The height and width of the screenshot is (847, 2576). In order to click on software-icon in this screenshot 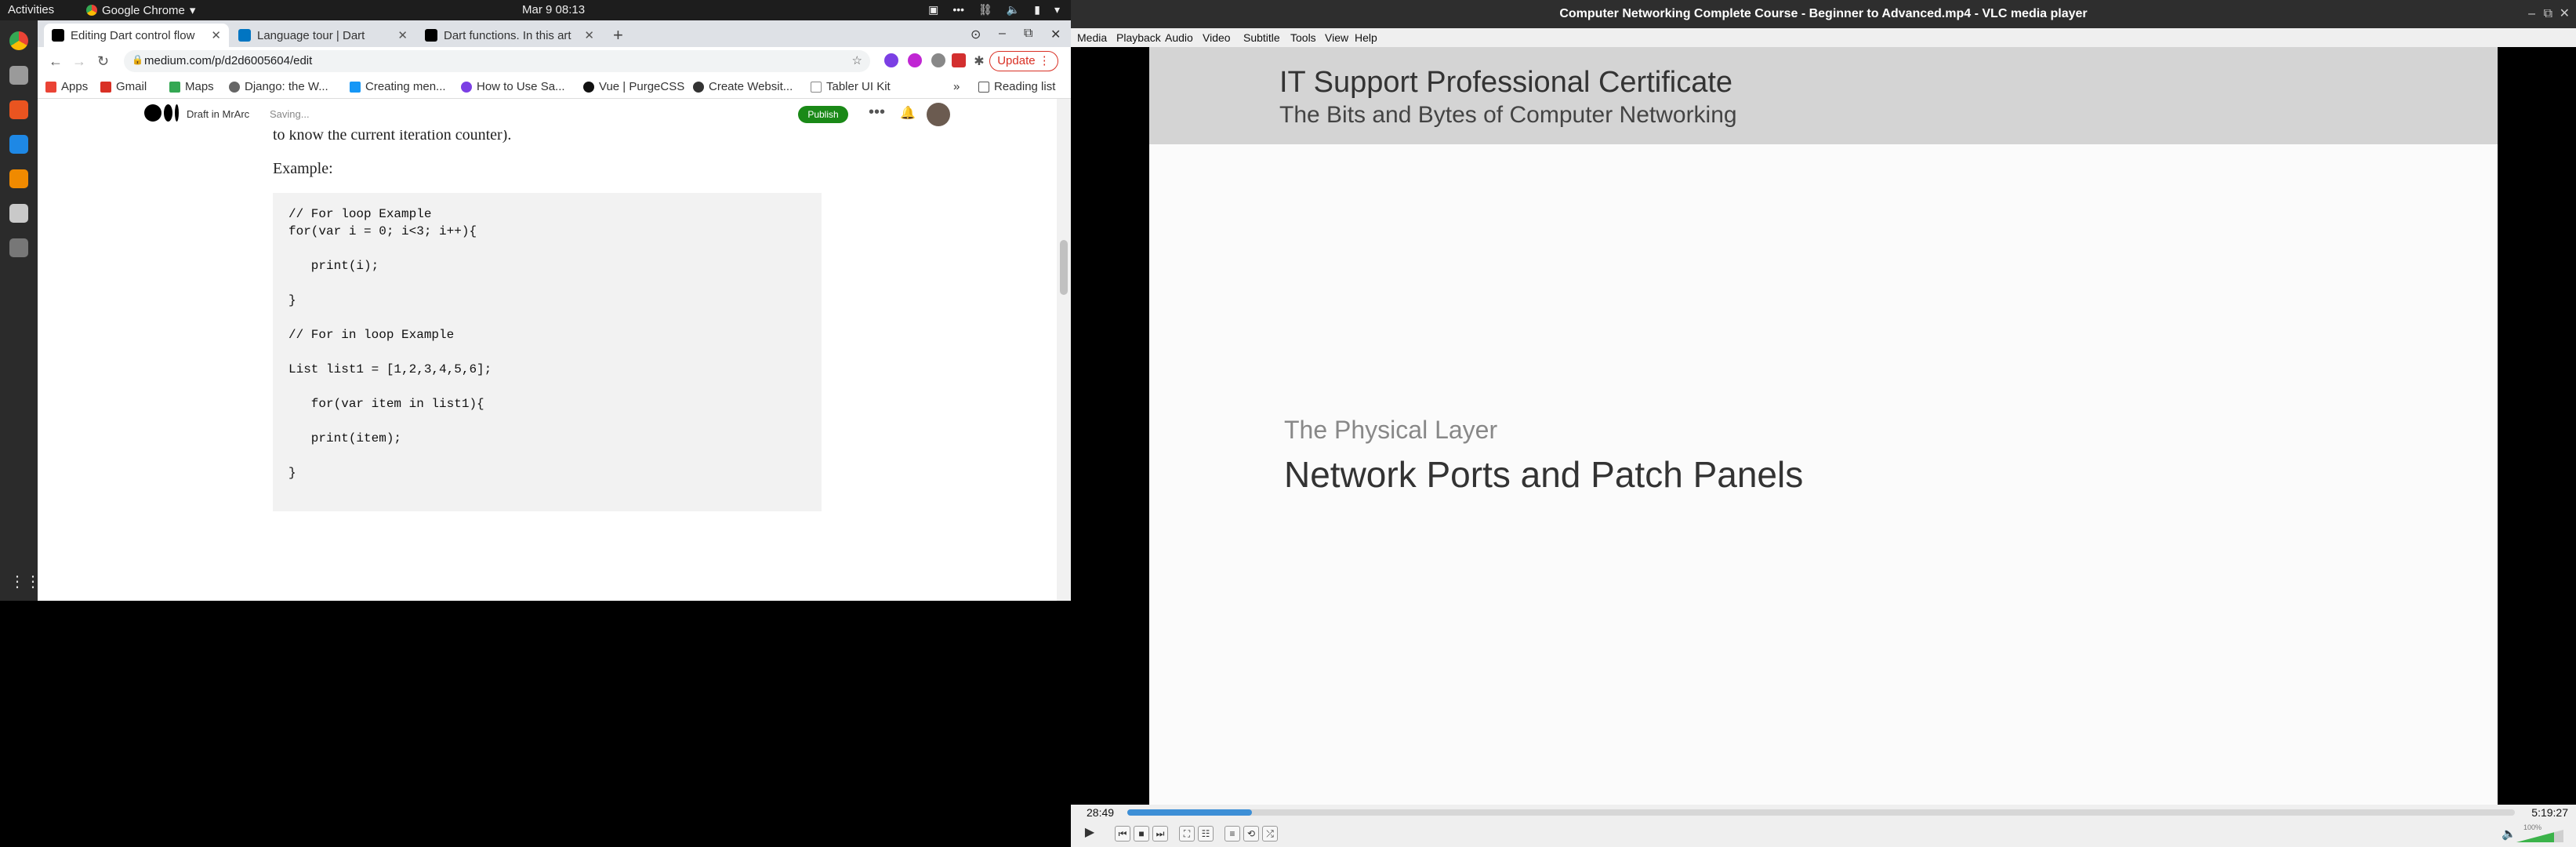, I will do `click(19, 109)`.